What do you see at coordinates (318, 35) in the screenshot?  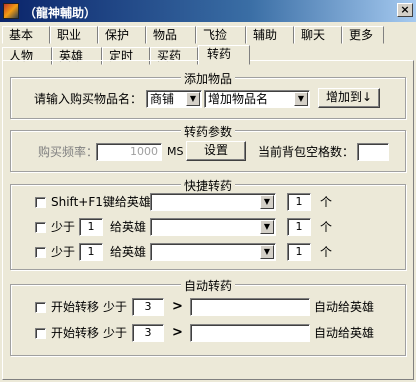 I see `tab-chat: 聊天` at bounding box center [318, 35].